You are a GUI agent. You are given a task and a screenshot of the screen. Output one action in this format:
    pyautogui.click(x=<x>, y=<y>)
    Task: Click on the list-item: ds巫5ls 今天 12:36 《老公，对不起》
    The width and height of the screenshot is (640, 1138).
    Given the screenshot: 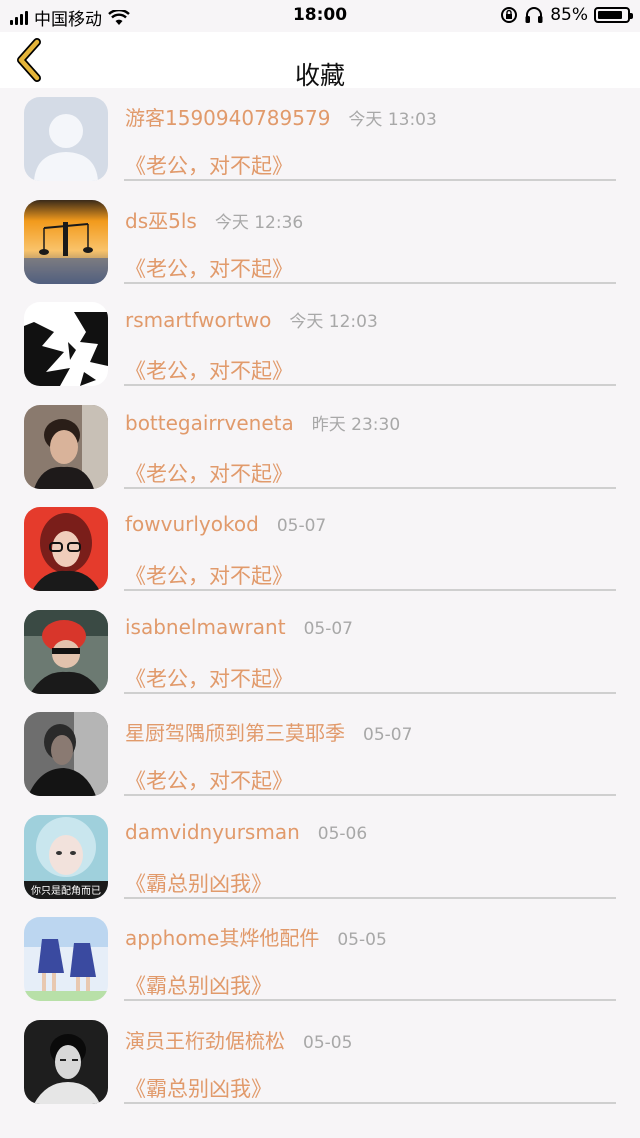 What is the action you would take?
    pyautogui.click(x=320, y=242)
    